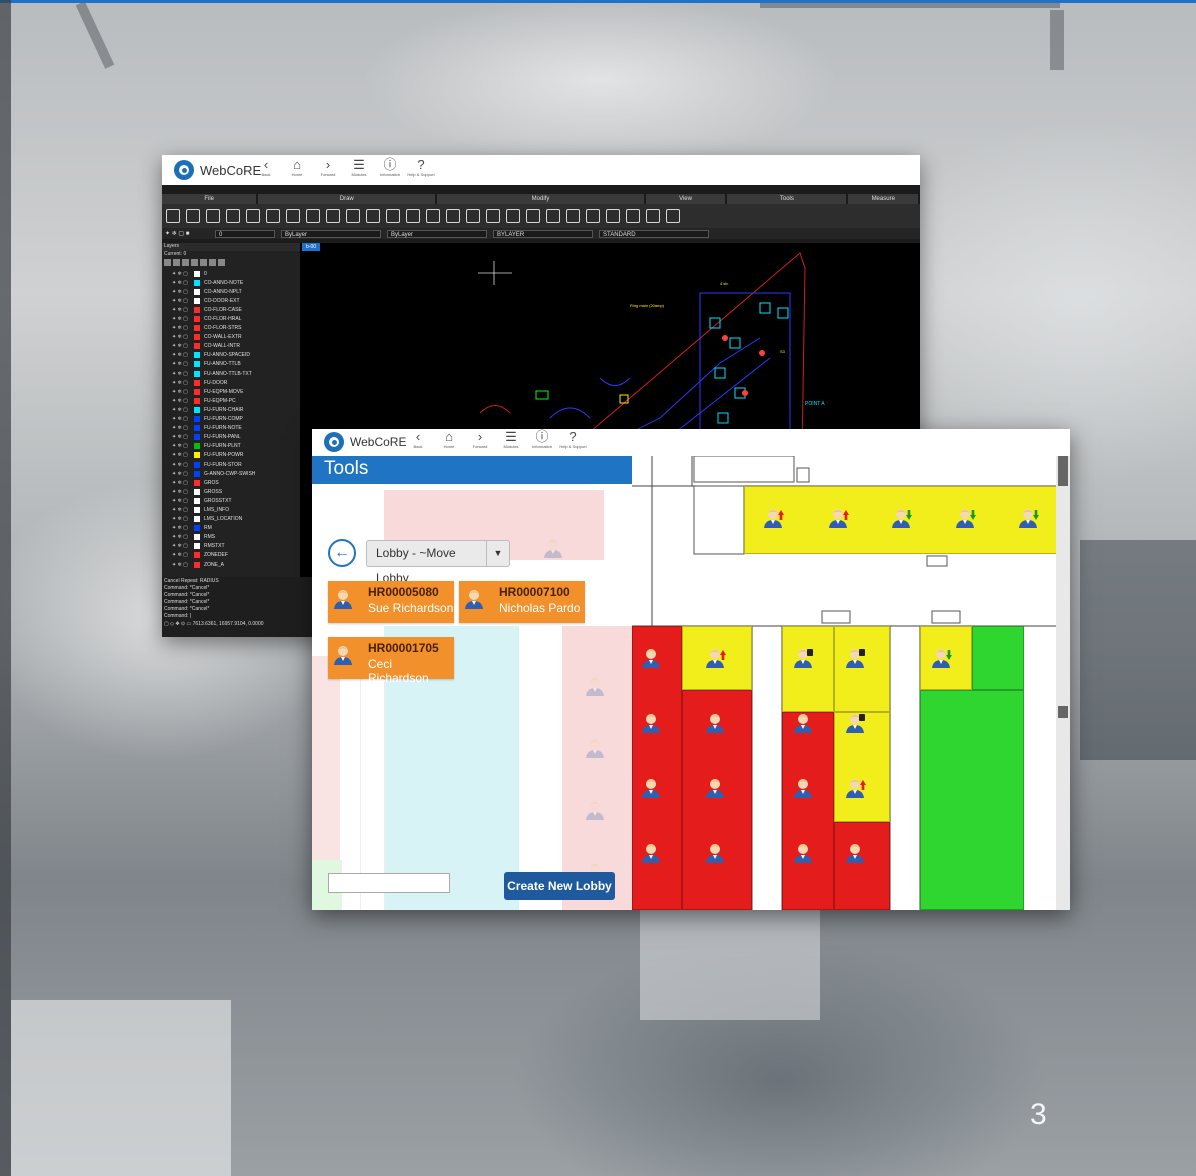 Image resolution: width=1196 pixels, height=1176 pixels. What do you see at coordinates (353, 216) in the screenshot?
I see `hatch-icon` at bounding box center [353, 216].